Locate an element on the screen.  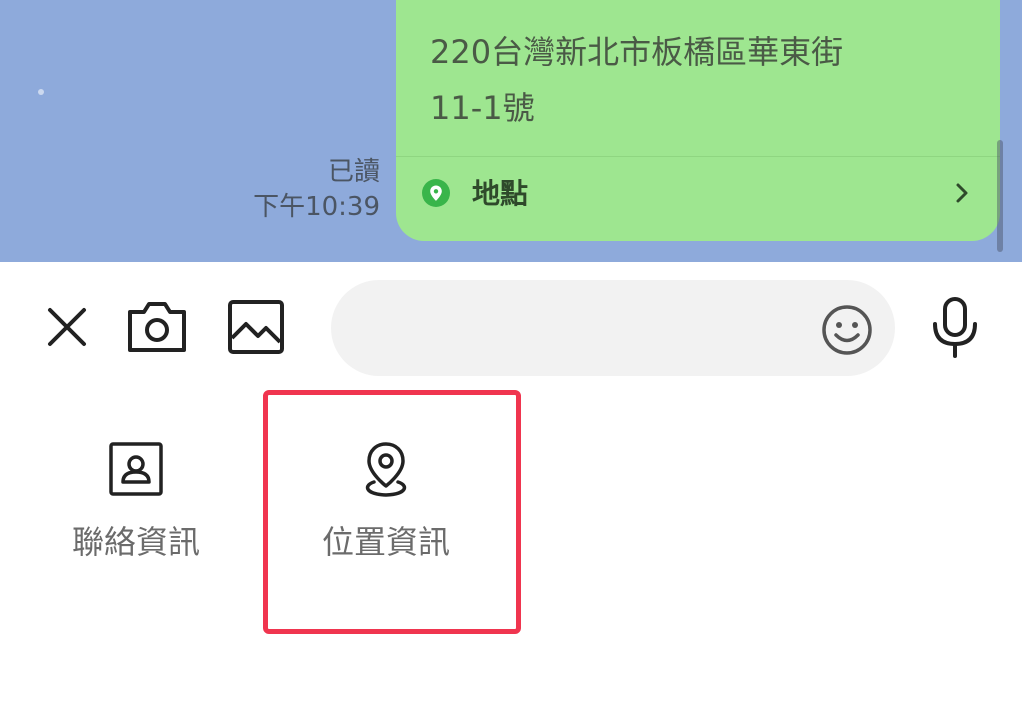
gallery-button is located at coordinates (256, 327).